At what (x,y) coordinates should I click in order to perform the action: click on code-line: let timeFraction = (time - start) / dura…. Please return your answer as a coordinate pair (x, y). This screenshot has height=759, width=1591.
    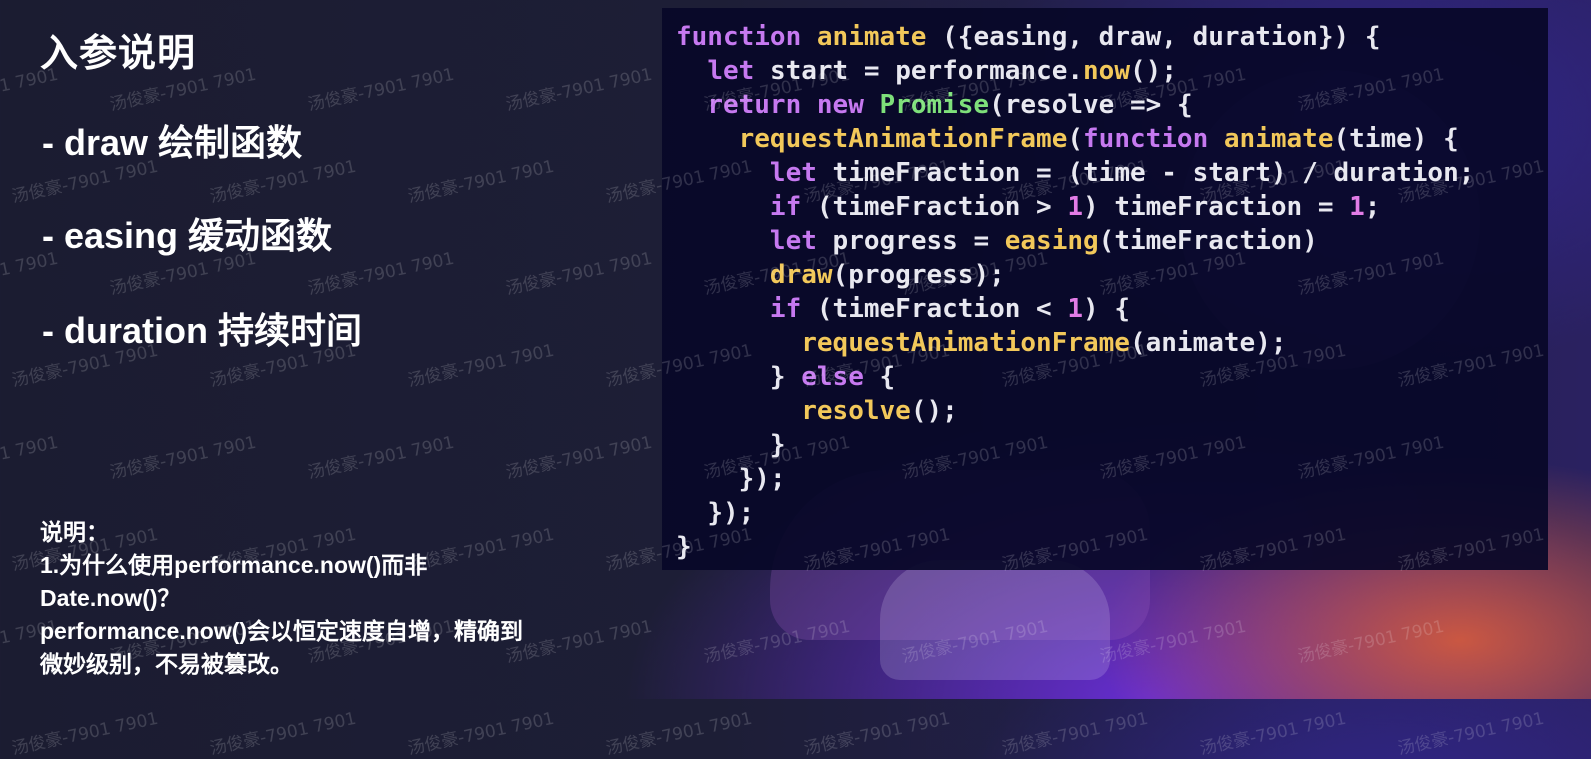
    Looking at the image, I should click on (1122, 173).